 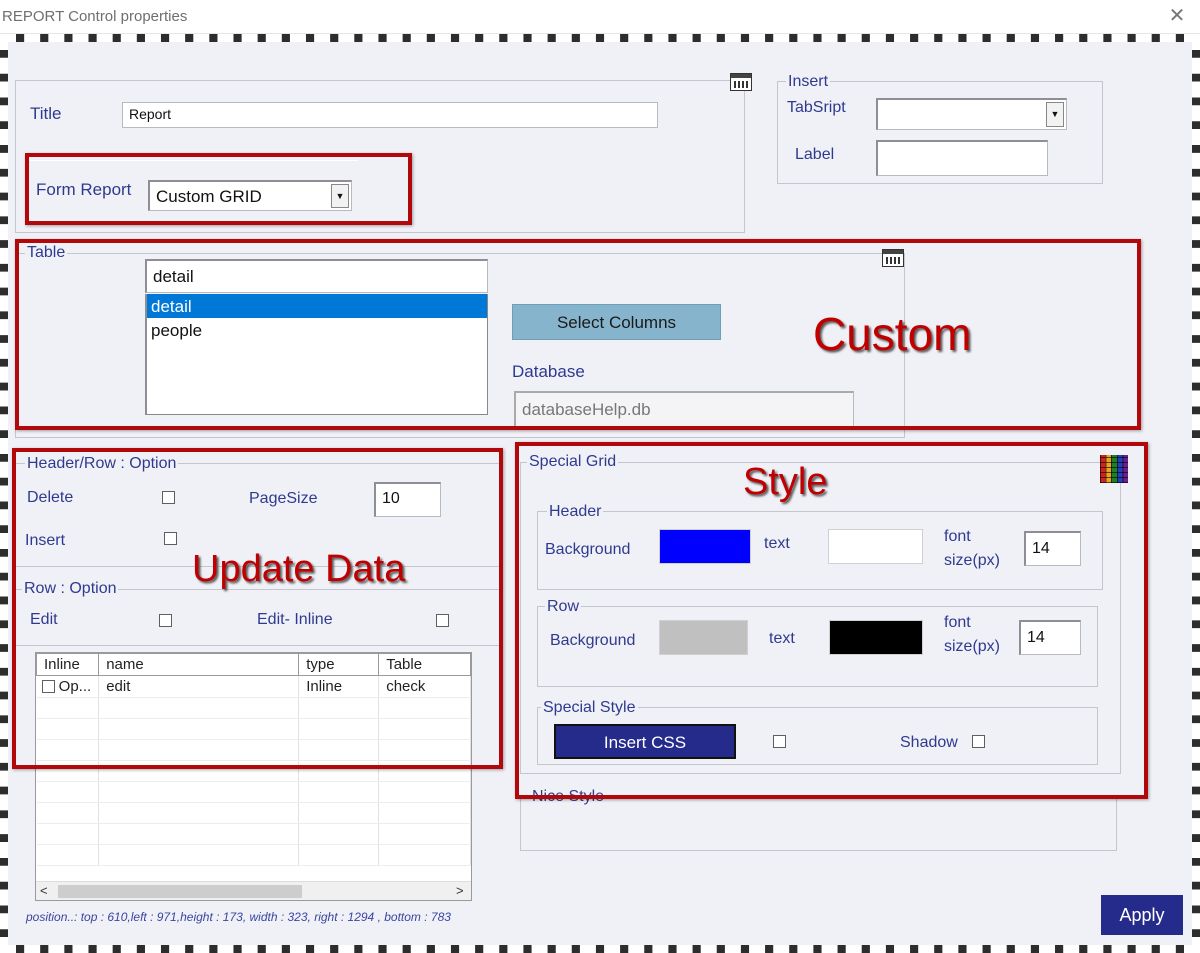 What do you see at coordinates (44, 890) in the screenshot?
I see `scroll-left-icon: <` at bounding box center [44, 890].